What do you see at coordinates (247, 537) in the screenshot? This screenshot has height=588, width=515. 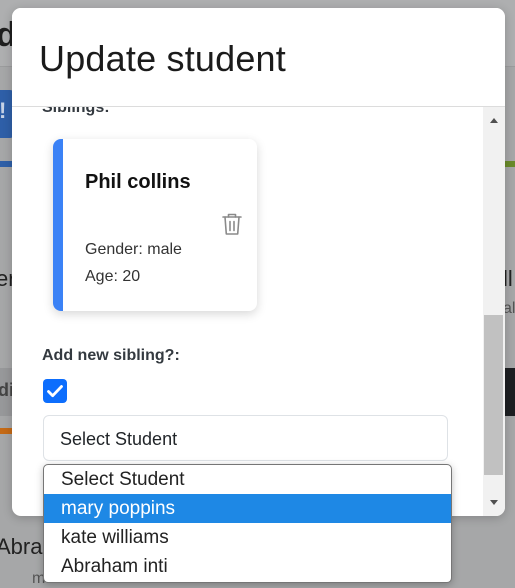 I see `dropdown-option-kate-williams: kate williams` at bounding box center [247, 537].